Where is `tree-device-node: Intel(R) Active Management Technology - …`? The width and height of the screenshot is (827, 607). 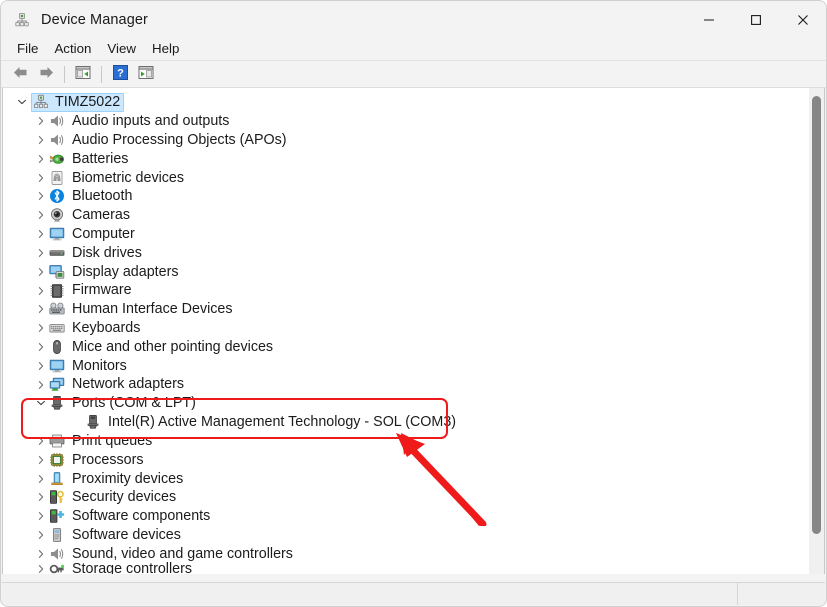 tree-device-node: Intel(R) Active Management Technology - … is located at coordinates (413, 422).